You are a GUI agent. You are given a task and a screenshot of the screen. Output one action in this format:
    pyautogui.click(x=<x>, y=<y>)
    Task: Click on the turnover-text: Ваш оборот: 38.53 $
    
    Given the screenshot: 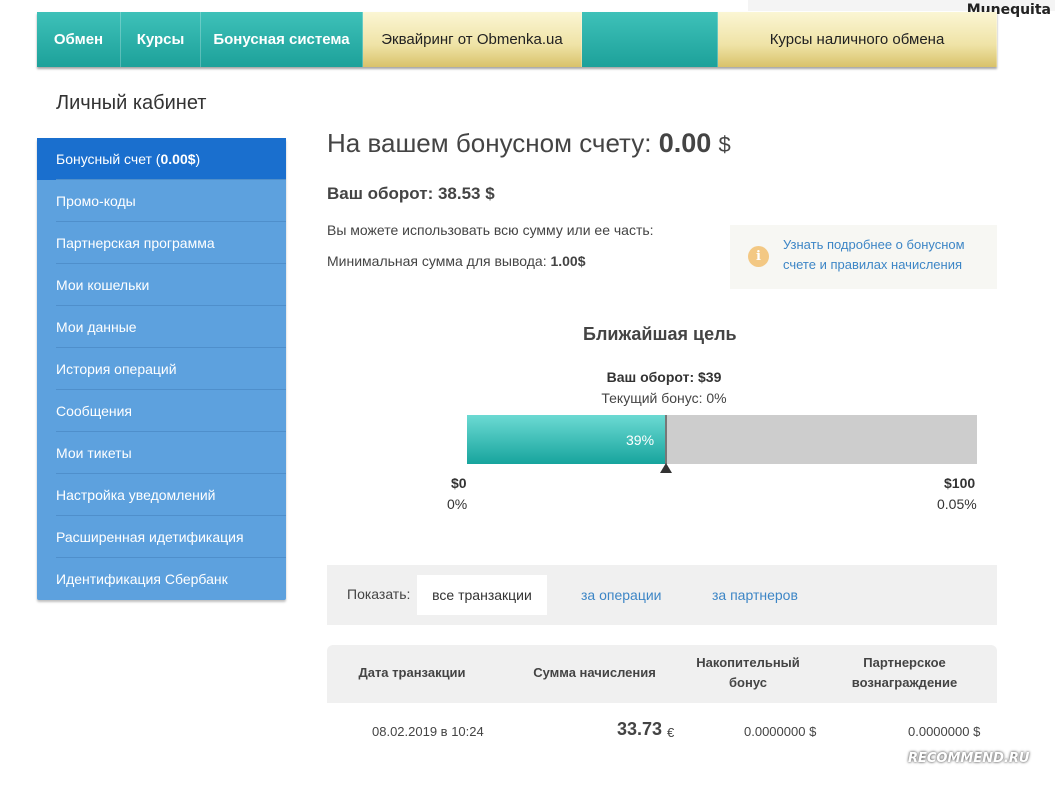 What is the action you would take?
    pyautogui.click(x=411, y=193)
    